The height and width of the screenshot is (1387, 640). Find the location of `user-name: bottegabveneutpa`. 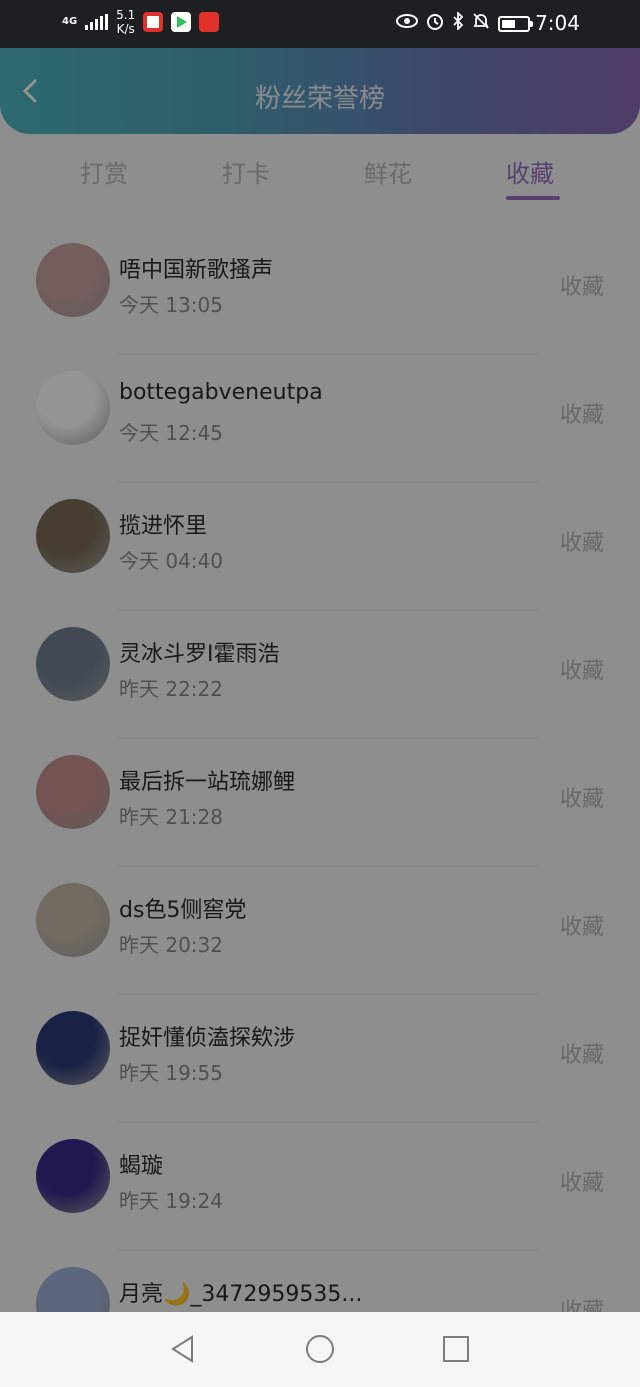

user-name: bottegabveneutpa is located at coordinates (221, 392).